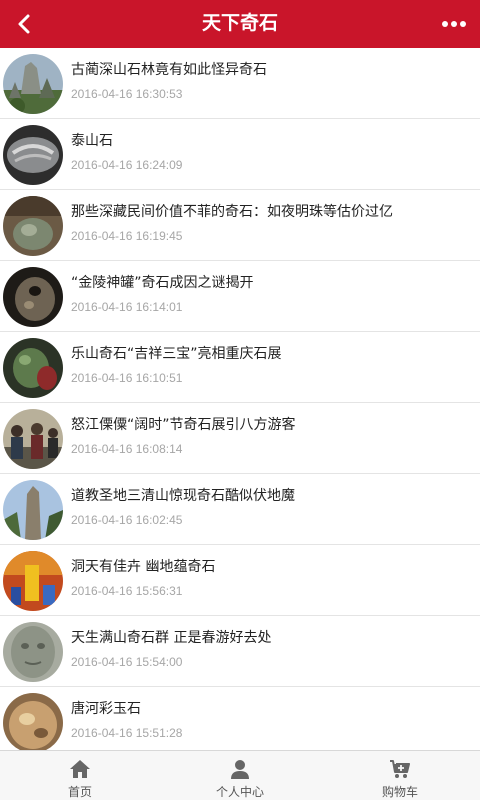 This screenshot has width=480, height=800. Describe the element at coordinates (127, 94) in the screenshot. I see `article-date: 2016-04-16 16:30:53` at that location.